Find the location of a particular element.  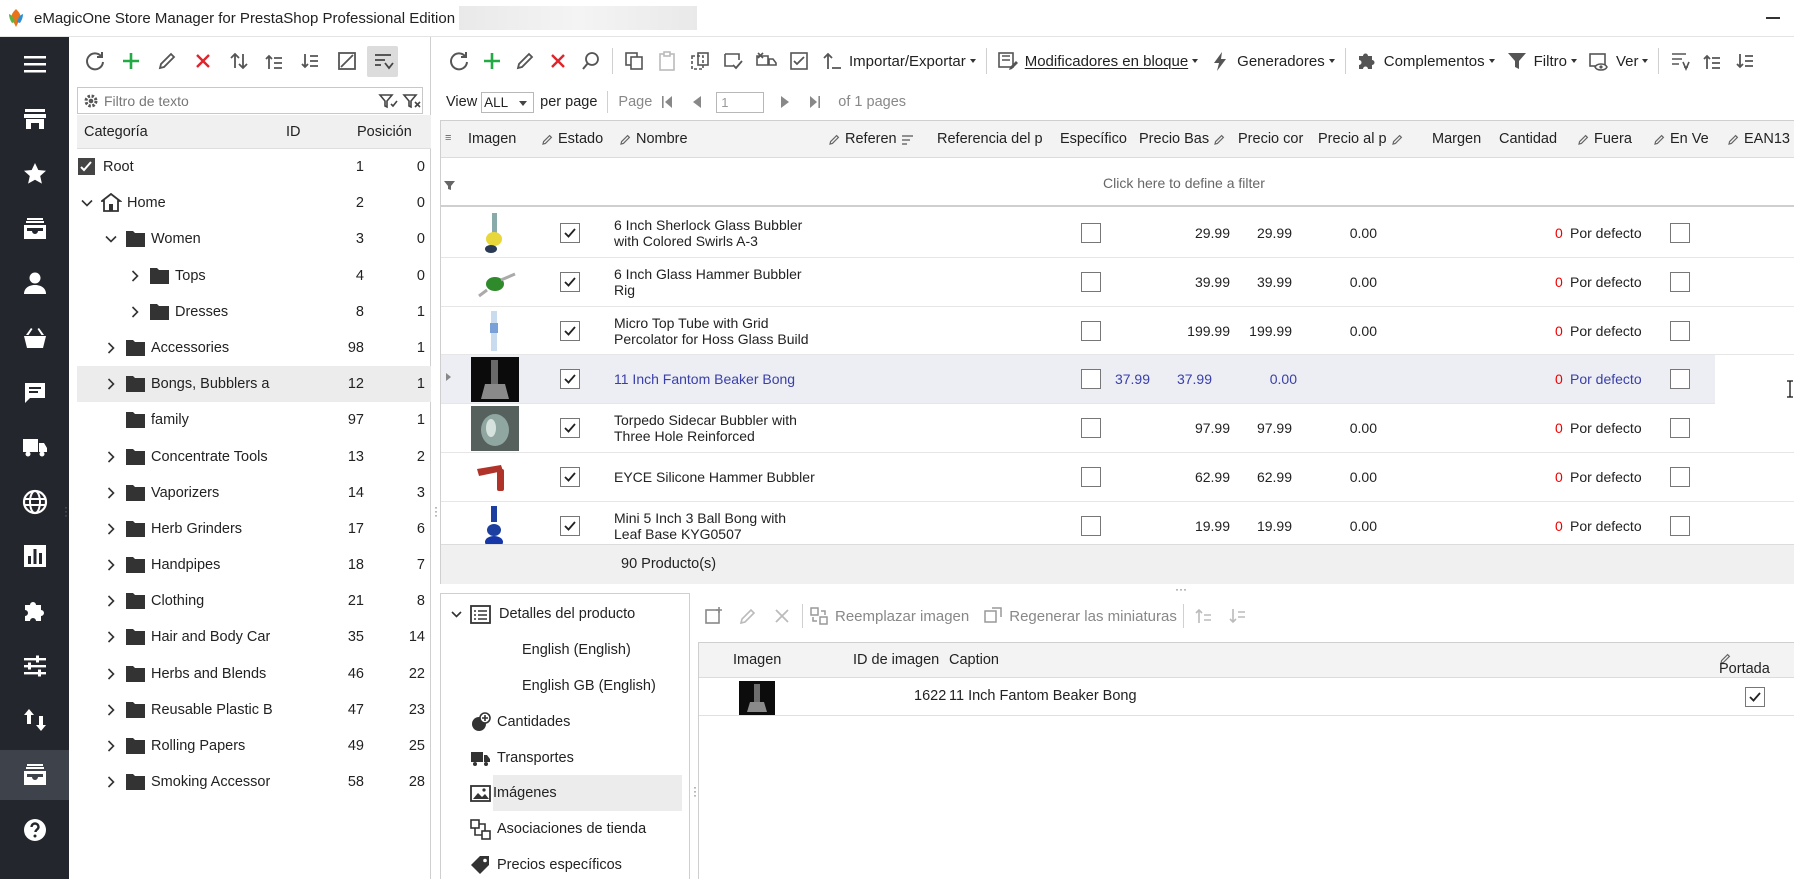

category-row: Handpipes 18 7 is located at coordinates (254, 565).